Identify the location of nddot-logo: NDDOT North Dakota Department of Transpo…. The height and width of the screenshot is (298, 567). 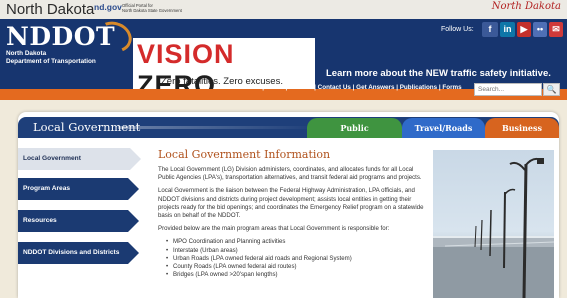
(71, 47).